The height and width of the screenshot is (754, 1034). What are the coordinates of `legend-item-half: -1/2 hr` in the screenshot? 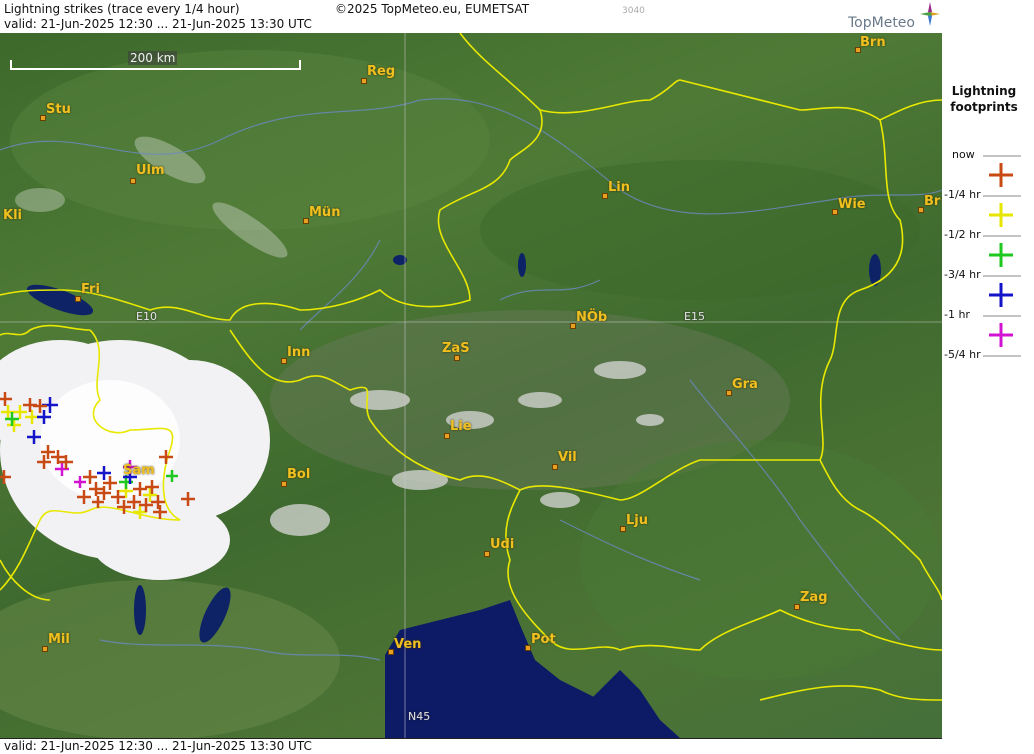 It's located at (988, 248).